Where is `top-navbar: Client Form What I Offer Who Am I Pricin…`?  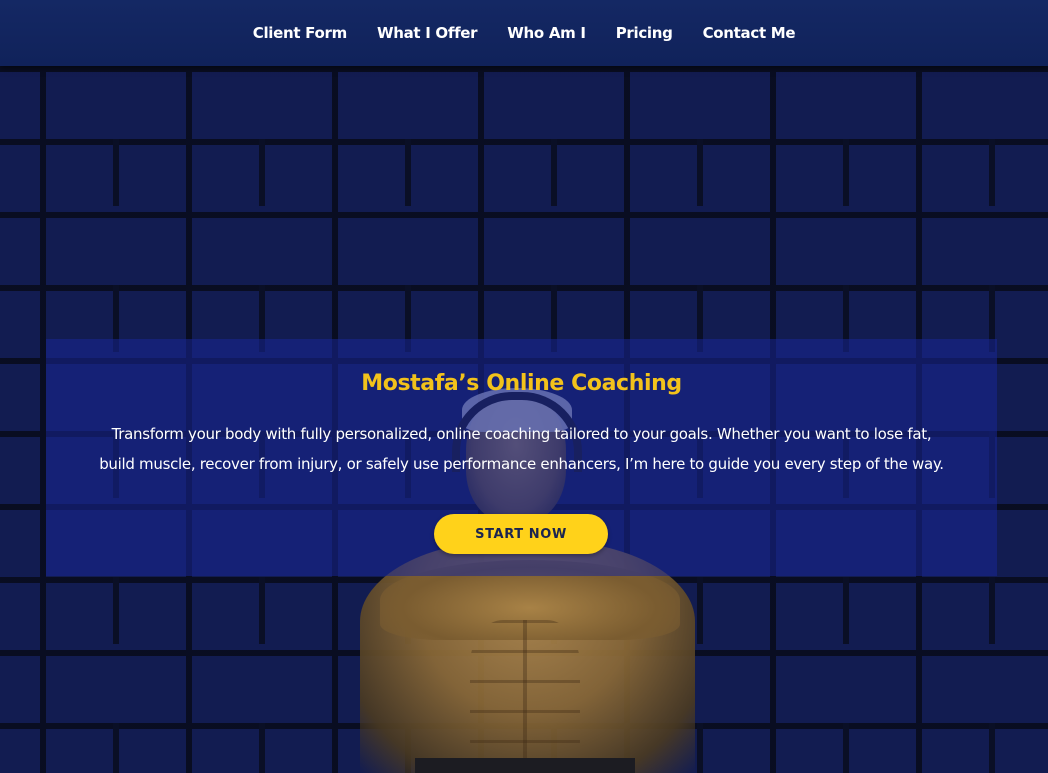
top-navbar: Client Form What I Offer Who Am I Pricin… is located at coordinates (524, 33).